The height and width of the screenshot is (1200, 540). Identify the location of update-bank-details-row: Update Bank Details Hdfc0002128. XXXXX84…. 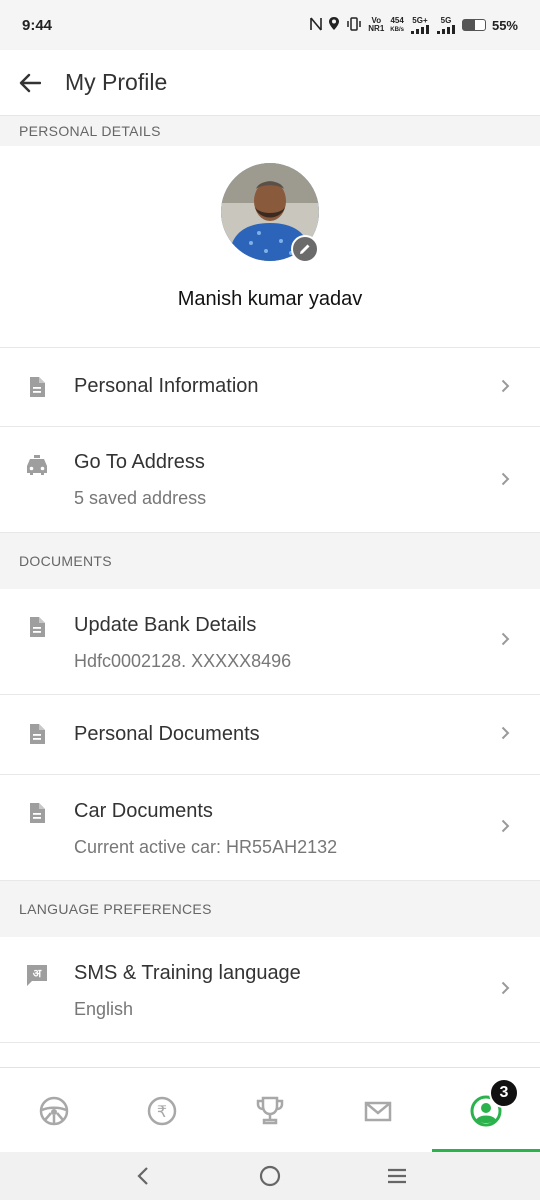
(270, 642).